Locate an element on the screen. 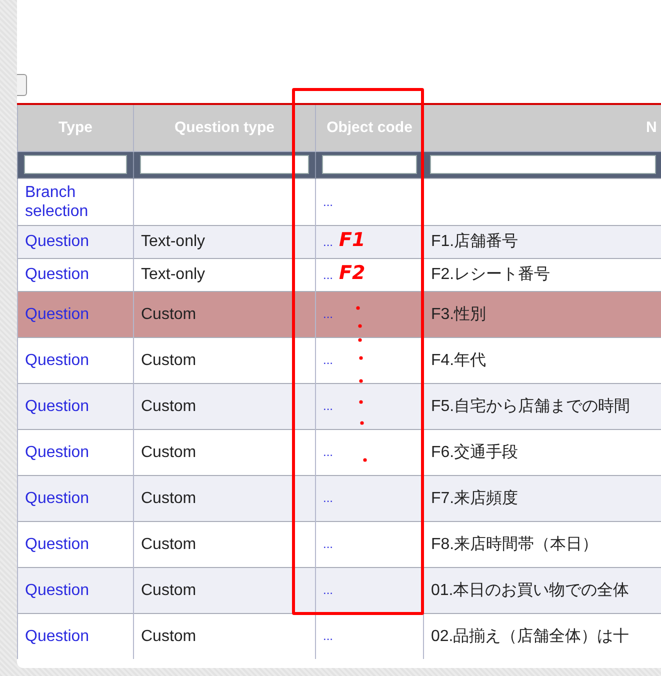 This screenshot has height=676, width=661. table-cell: F6.交通手段 is located at coordinates (474, 452).